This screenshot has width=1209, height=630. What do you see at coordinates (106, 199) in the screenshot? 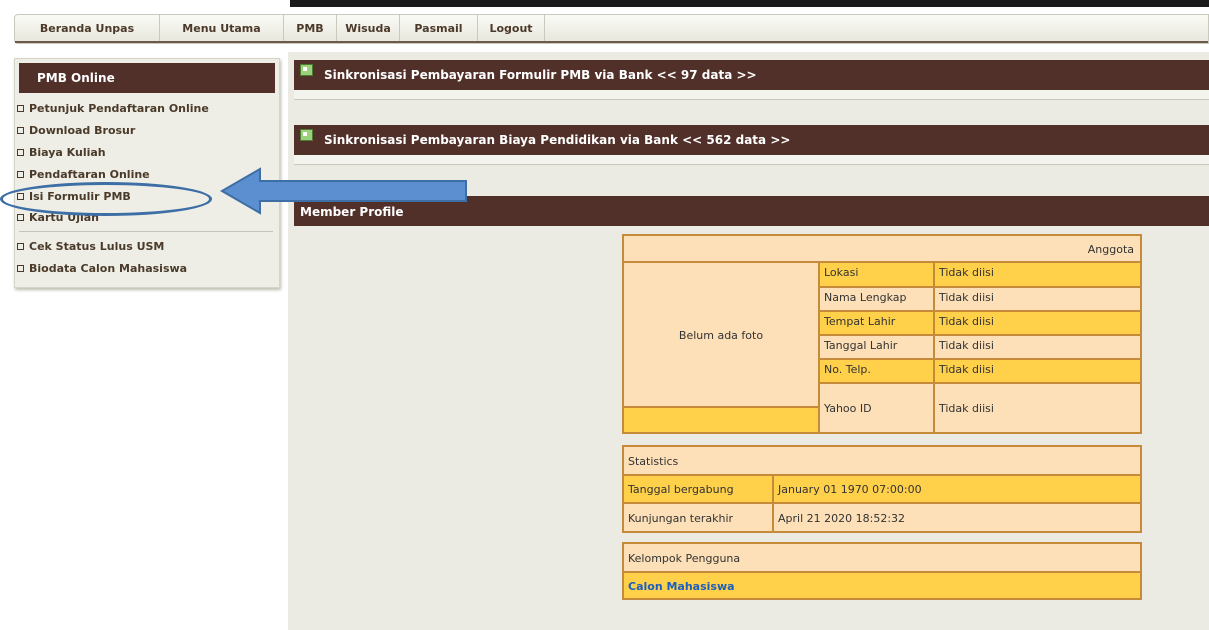
I see `highlight-ellipse` at bounding box center [106, 199].